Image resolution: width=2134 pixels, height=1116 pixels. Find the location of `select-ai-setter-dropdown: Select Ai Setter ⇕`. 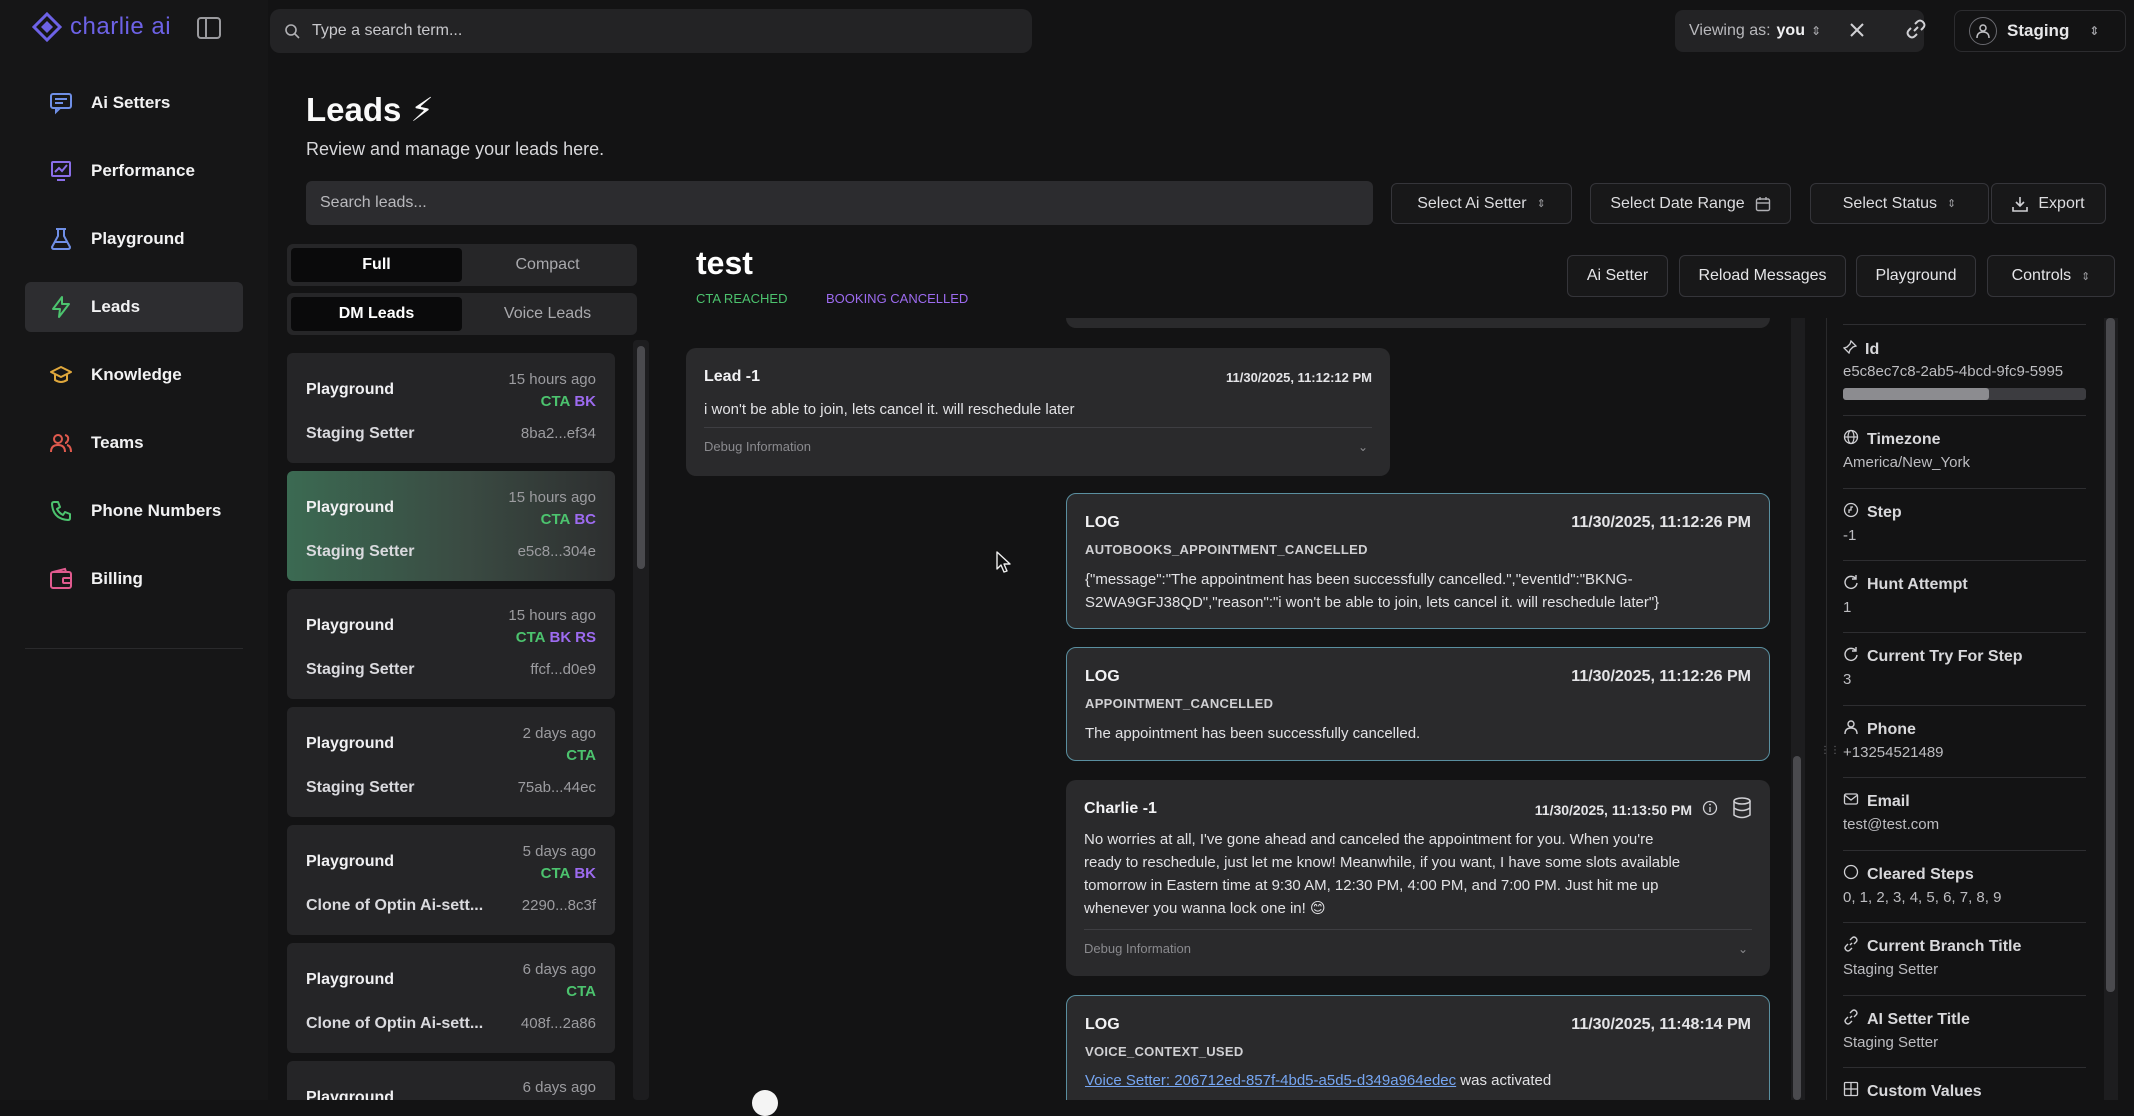

select-ai-setter-dropdown: Select Ai Setter ⇕ is located at coordinates (1481, 203).